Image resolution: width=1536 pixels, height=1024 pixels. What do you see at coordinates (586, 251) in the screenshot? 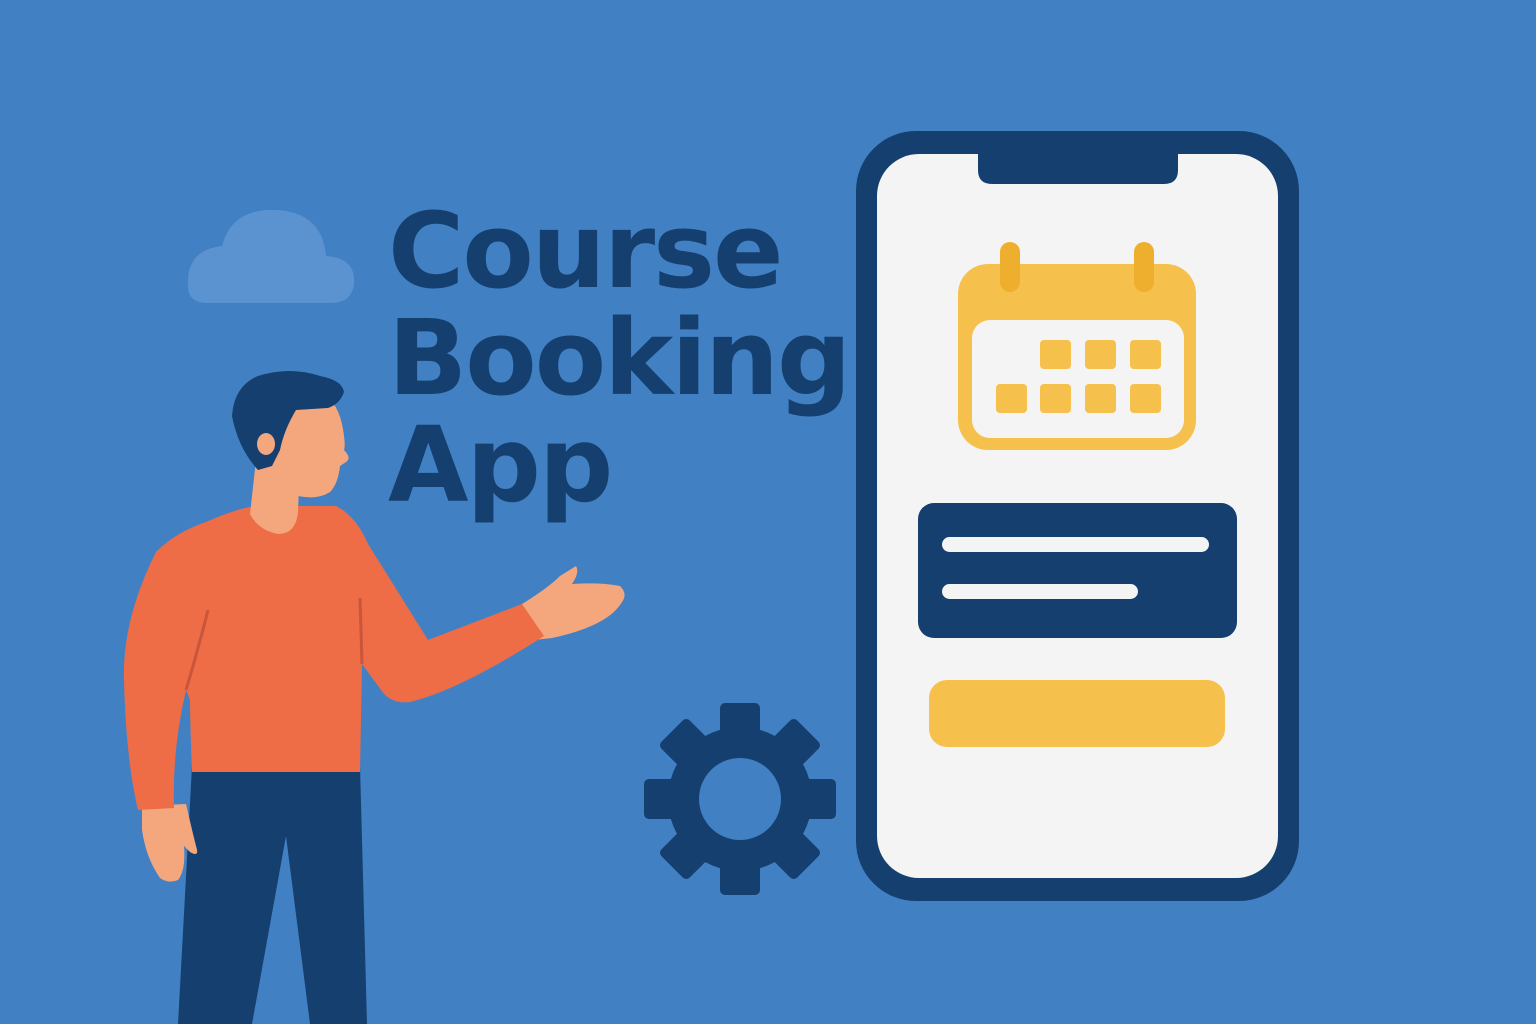
I see `title-line-1: Course` at bounding box center [586, 251].